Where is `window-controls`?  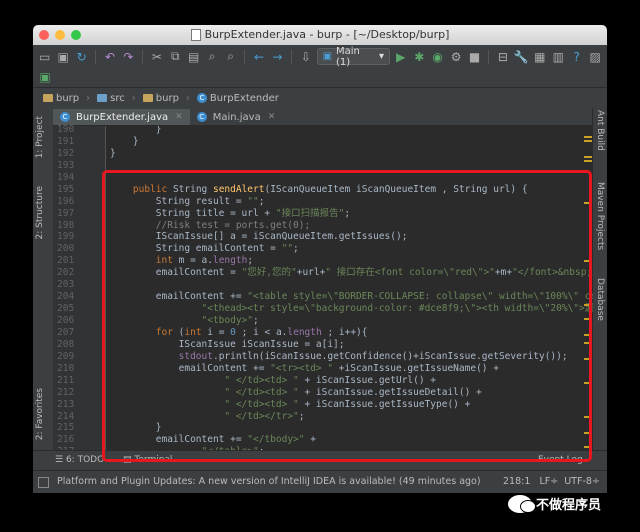 window-controls is located at coordinates (60, 35).